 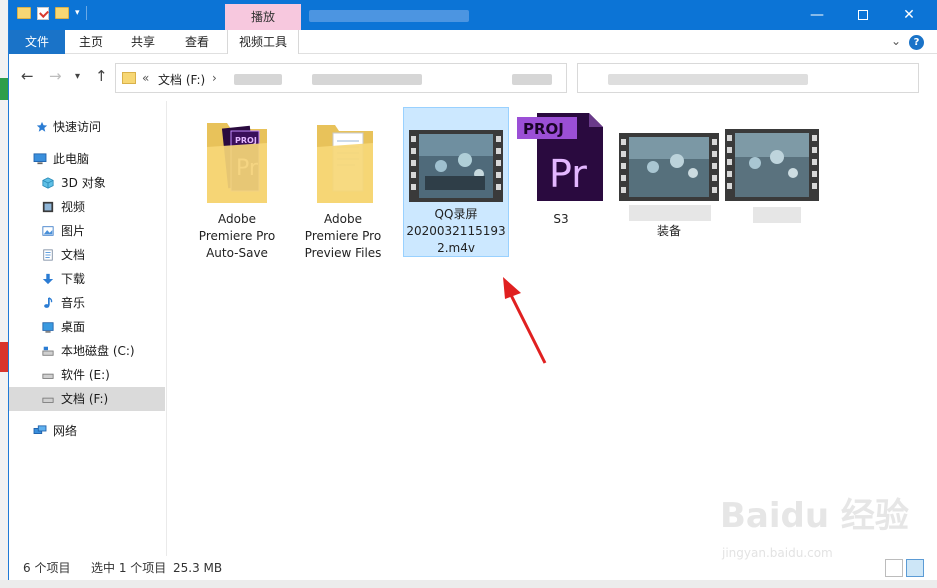 I want to click on help-icon: ?, so click(x=916, y=42).